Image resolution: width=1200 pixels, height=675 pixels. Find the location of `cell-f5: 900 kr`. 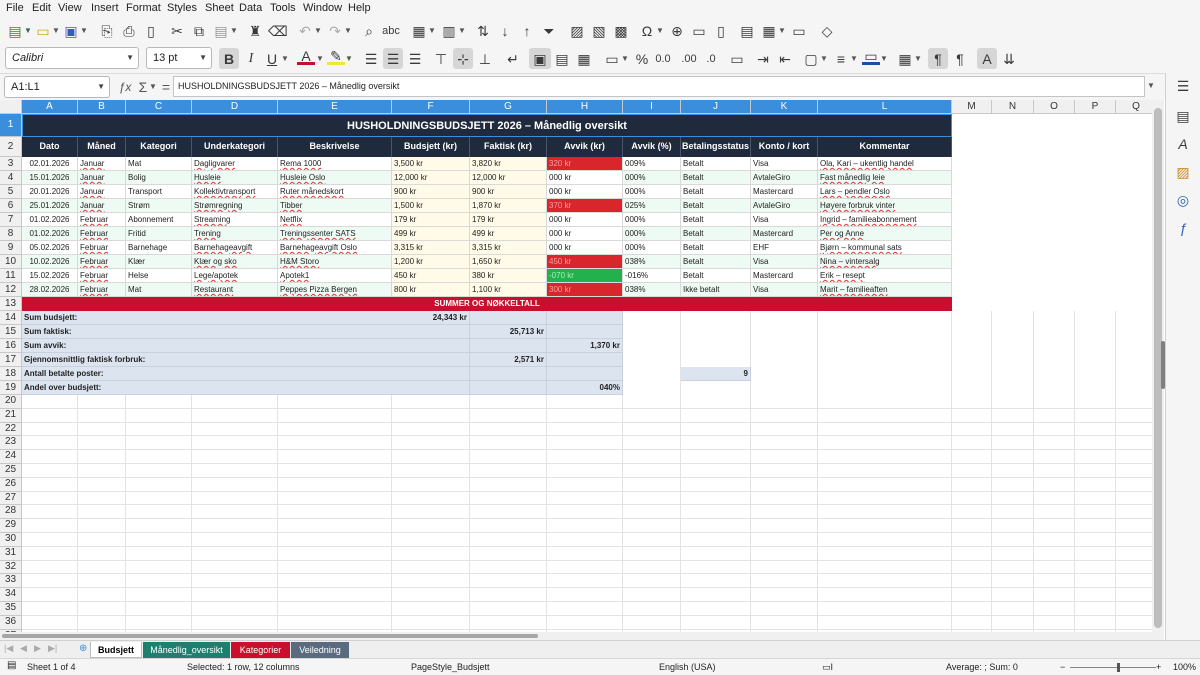

cell-f5: 900 kr is located at coordinates (431, 192).